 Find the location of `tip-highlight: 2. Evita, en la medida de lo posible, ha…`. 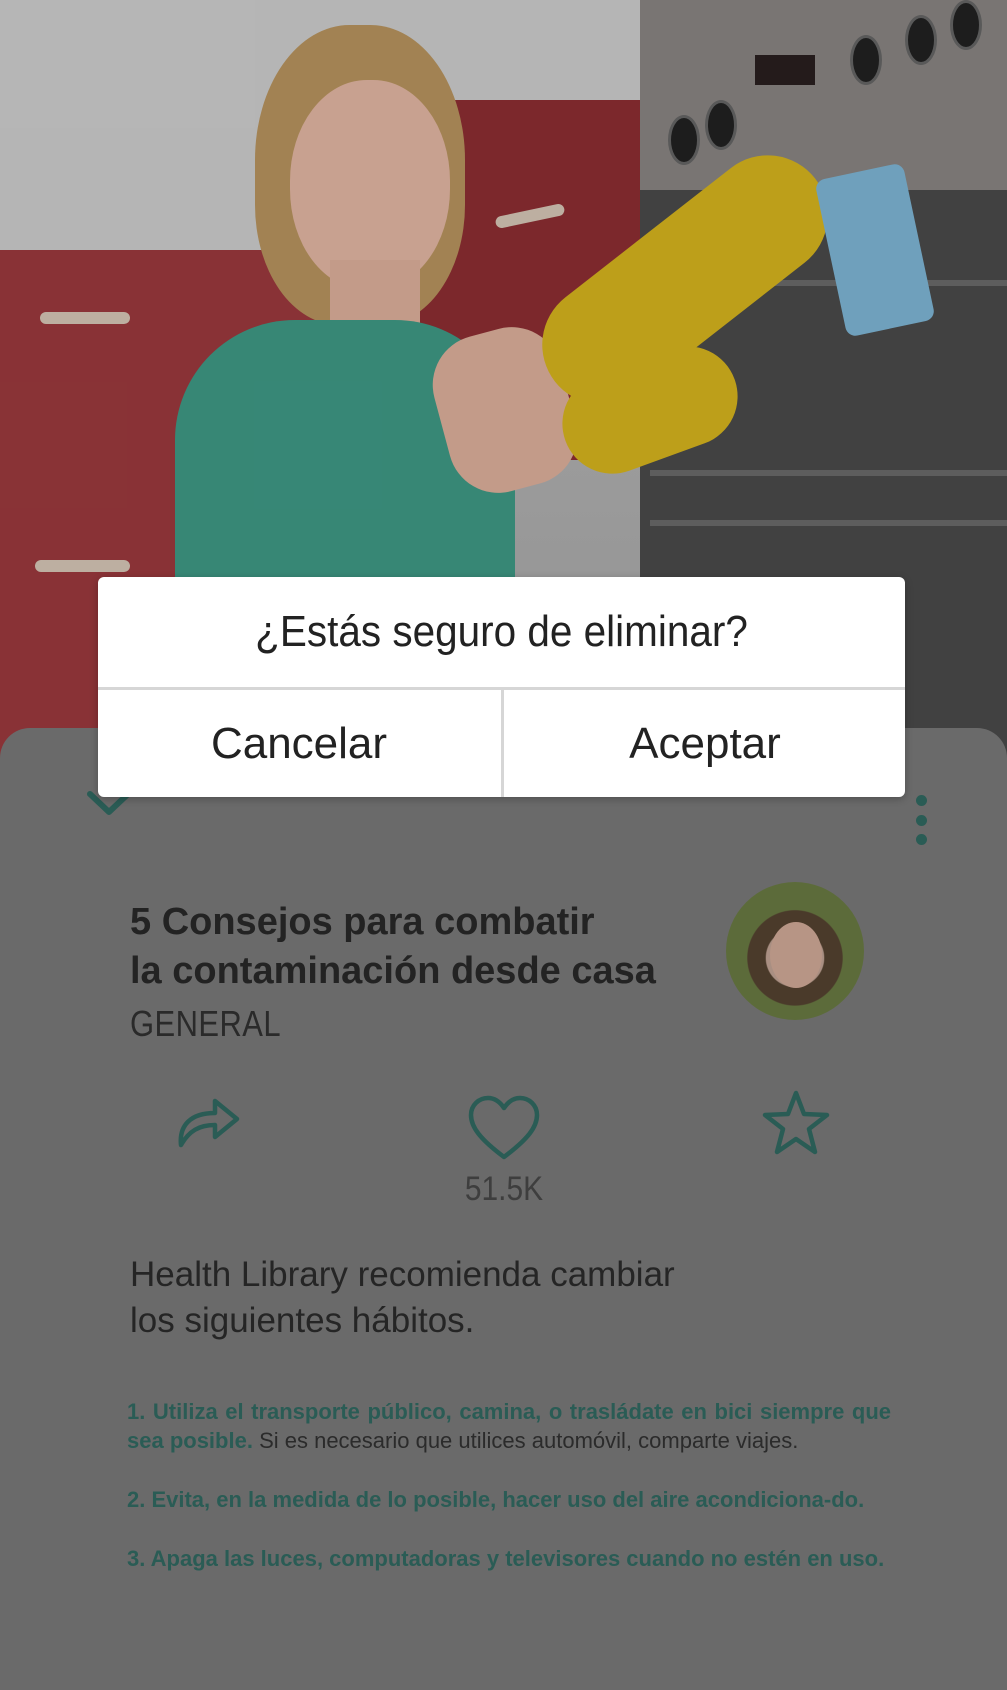

tip-highlight: 2. Evita, en la medida de lo posible, ha… is located at coordinates (496, 1499).